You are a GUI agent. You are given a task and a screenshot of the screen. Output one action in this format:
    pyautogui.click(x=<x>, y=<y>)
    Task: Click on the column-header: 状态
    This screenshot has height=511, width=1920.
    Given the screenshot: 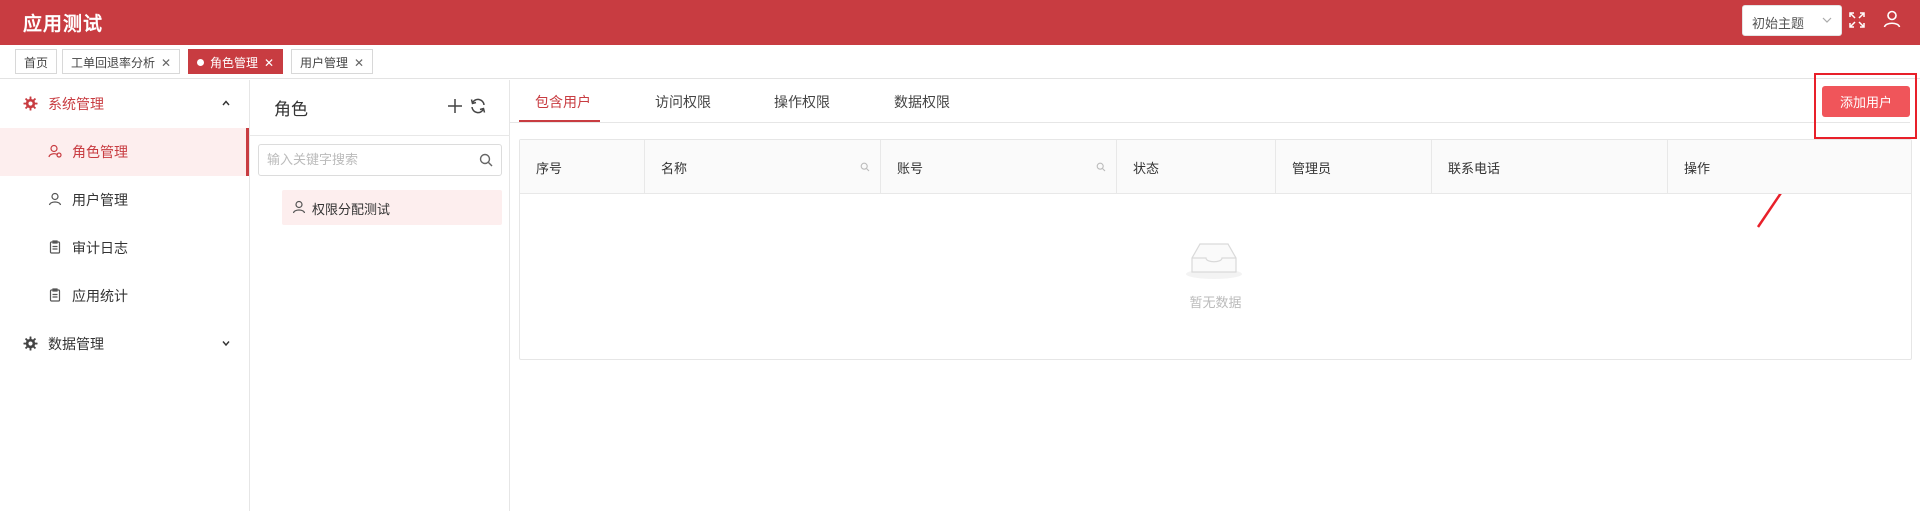 What is the action you would take?
    pyautogui.click(x=1196, y=167)
    